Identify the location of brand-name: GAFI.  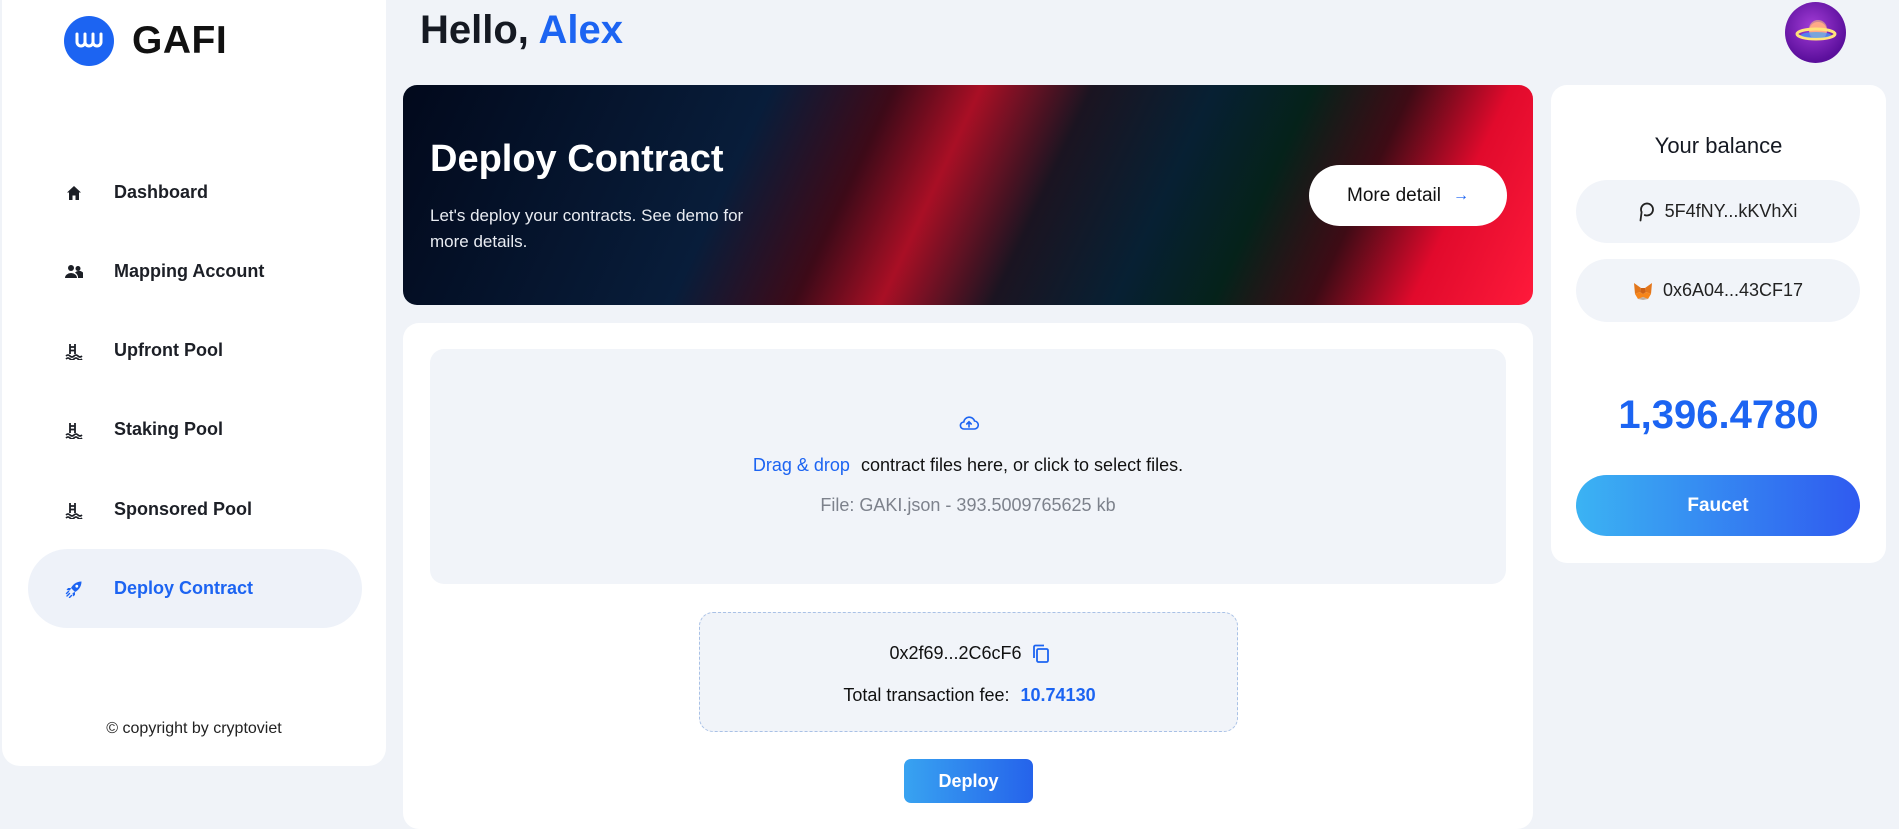
(180, 40).